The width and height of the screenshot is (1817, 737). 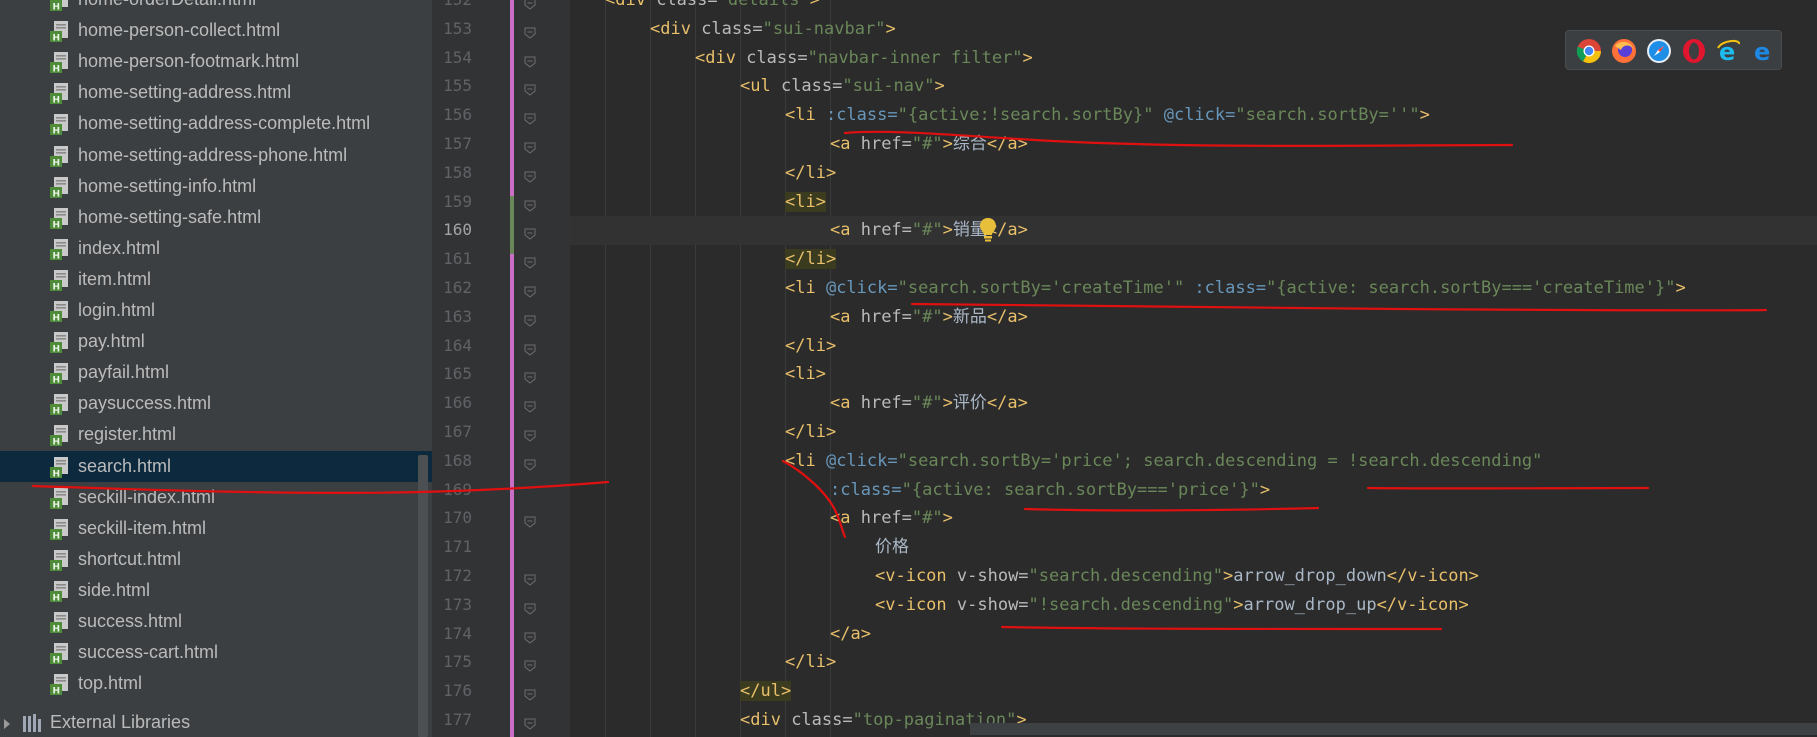 I want to click on code-token: href=, so click(x=886, y=316).